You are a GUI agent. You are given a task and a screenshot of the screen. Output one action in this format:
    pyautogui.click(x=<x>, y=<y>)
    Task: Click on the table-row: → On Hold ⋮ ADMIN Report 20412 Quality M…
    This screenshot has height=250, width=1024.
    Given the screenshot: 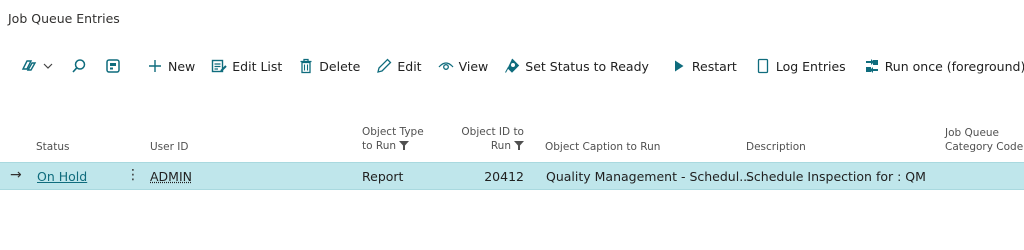 What is the action you would take?
    pyautogui.click(x=512, y=176)
    